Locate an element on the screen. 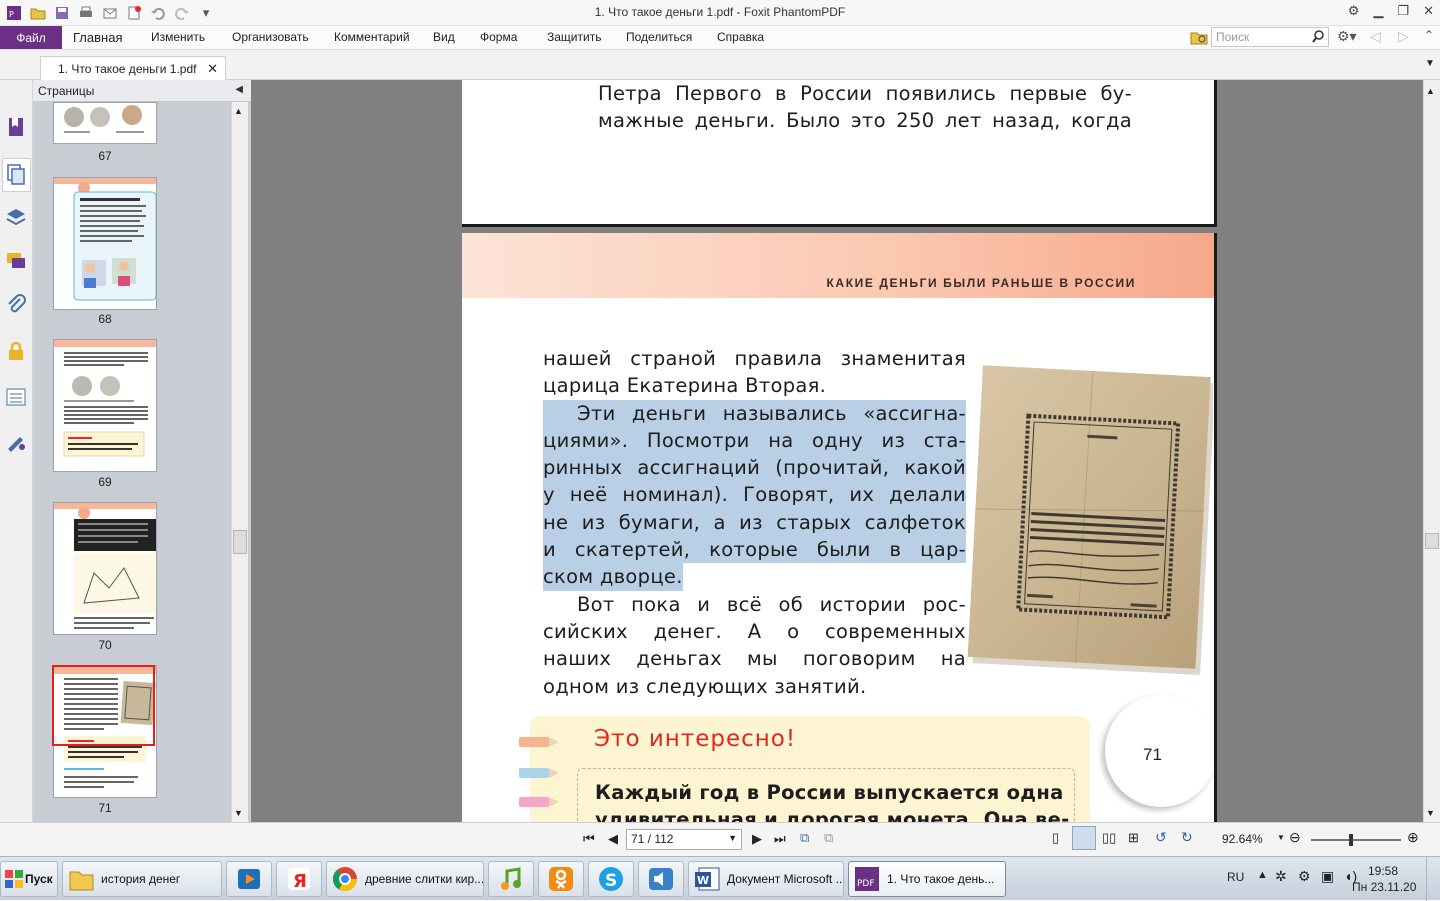 The width and height of the screenshot is (1440, 901). security-lock-icon is located at coordinates (16, 351).